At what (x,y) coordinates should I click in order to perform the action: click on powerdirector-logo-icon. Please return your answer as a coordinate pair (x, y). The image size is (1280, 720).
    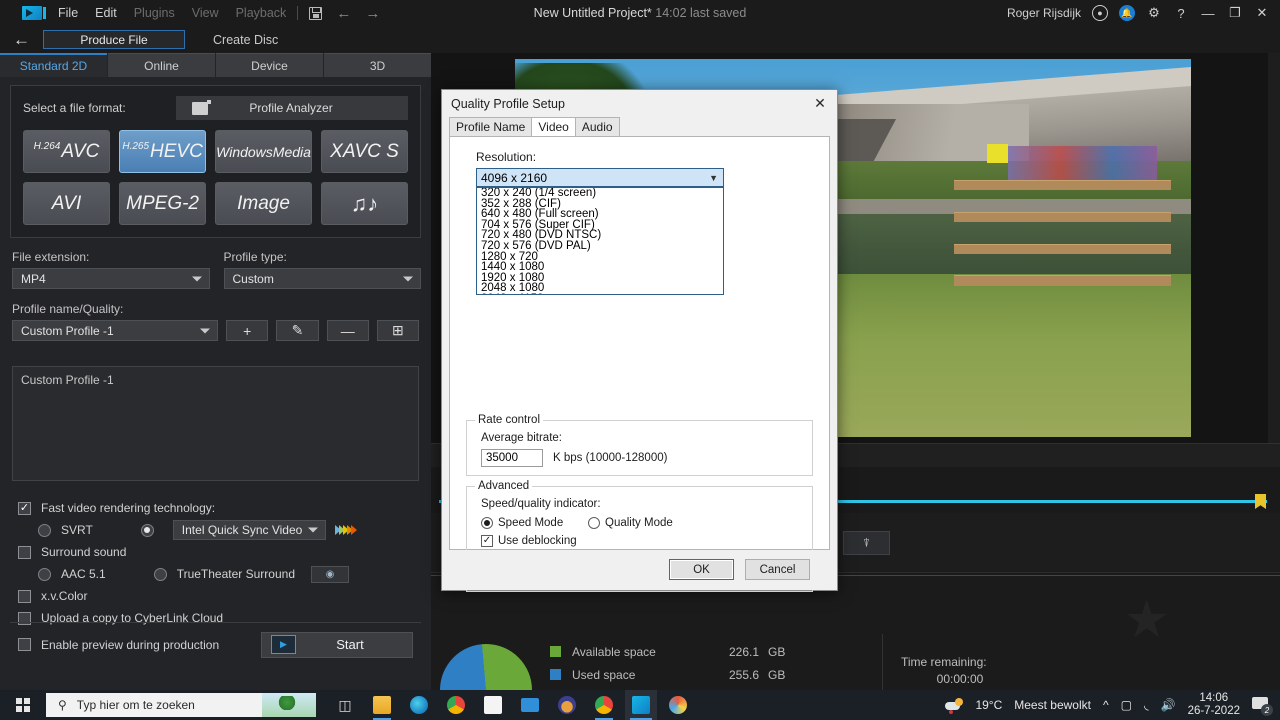
    Looking at the image, I should click on (34, 13).